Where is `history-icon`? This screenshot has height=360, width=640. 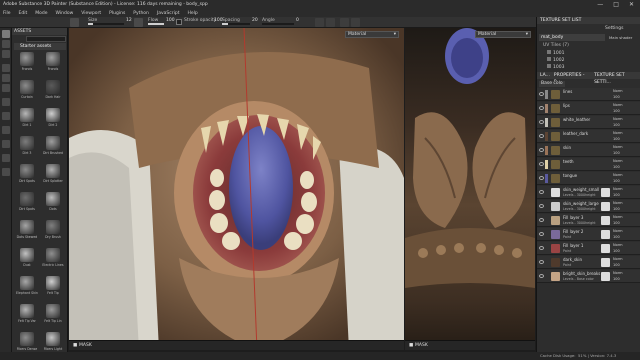
history-icon is located at coordinates (6, 172).